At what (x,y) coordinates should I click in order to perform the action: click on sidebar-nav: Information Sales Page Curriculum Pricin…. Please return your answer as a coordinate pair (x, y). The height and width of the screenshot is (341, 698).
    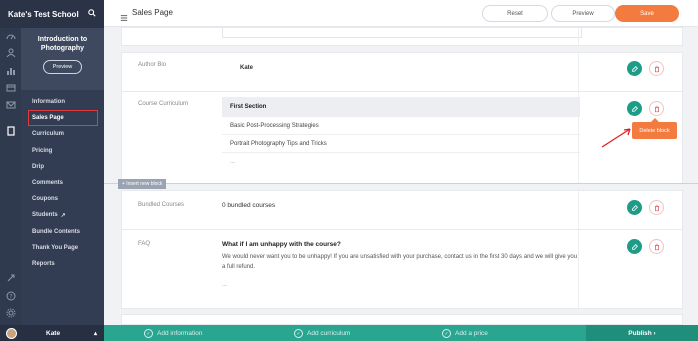
    Looking at the image, I should click on (62, 183).